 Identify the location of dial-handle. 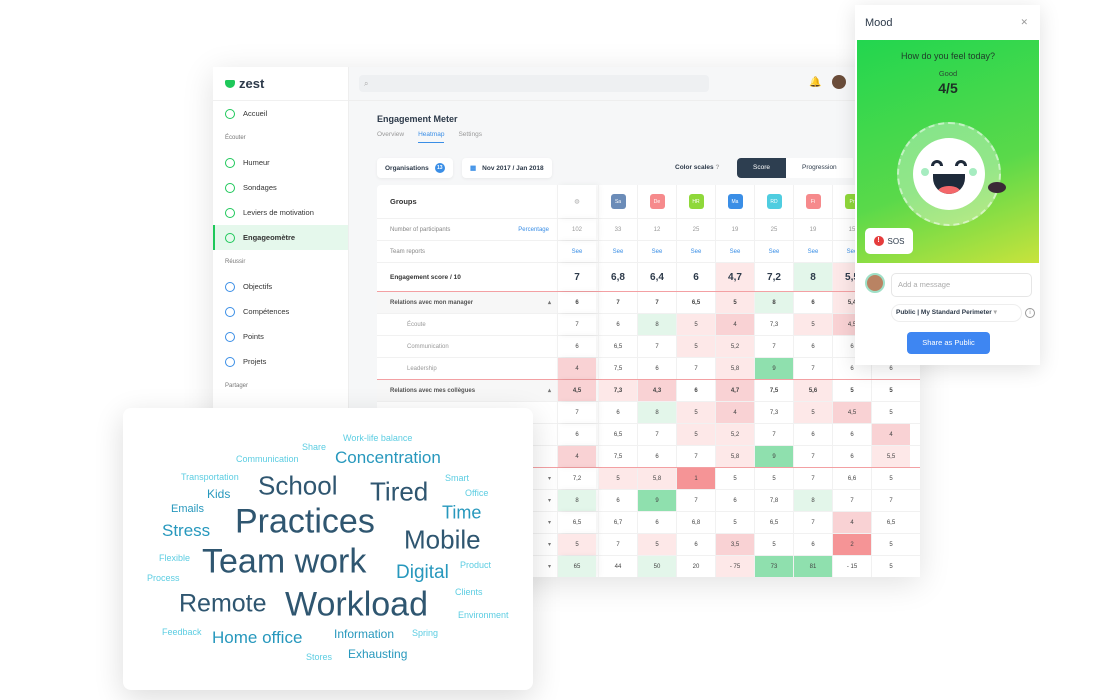
(997, 187).